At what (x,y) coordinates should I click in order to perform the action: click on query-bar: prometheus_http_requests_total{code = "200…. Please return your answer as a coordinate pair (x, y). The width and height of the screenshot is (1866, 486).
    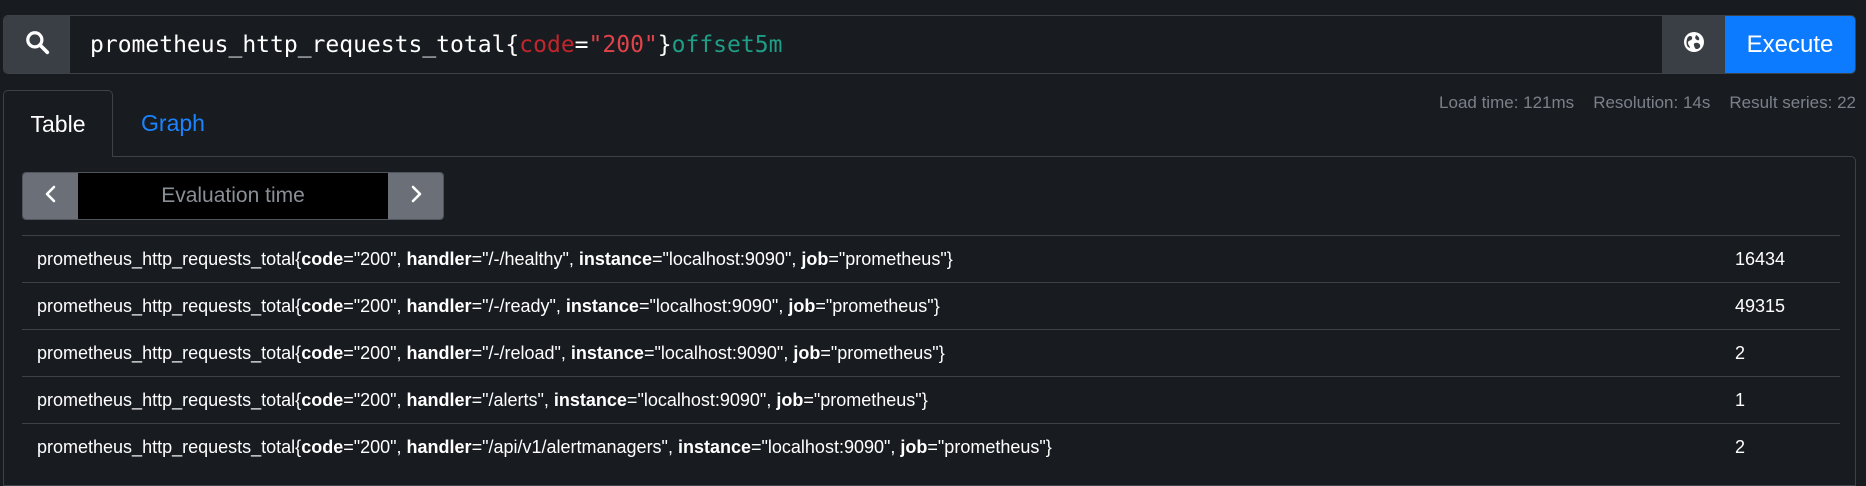
    Looking at the image, I should click on (929, 44).